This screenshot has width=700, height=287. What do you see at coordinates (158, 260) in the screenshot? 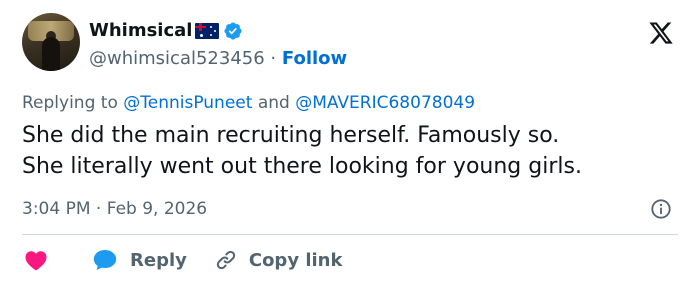
I see `reply-label: Reply` at bounding box center [158, 260].